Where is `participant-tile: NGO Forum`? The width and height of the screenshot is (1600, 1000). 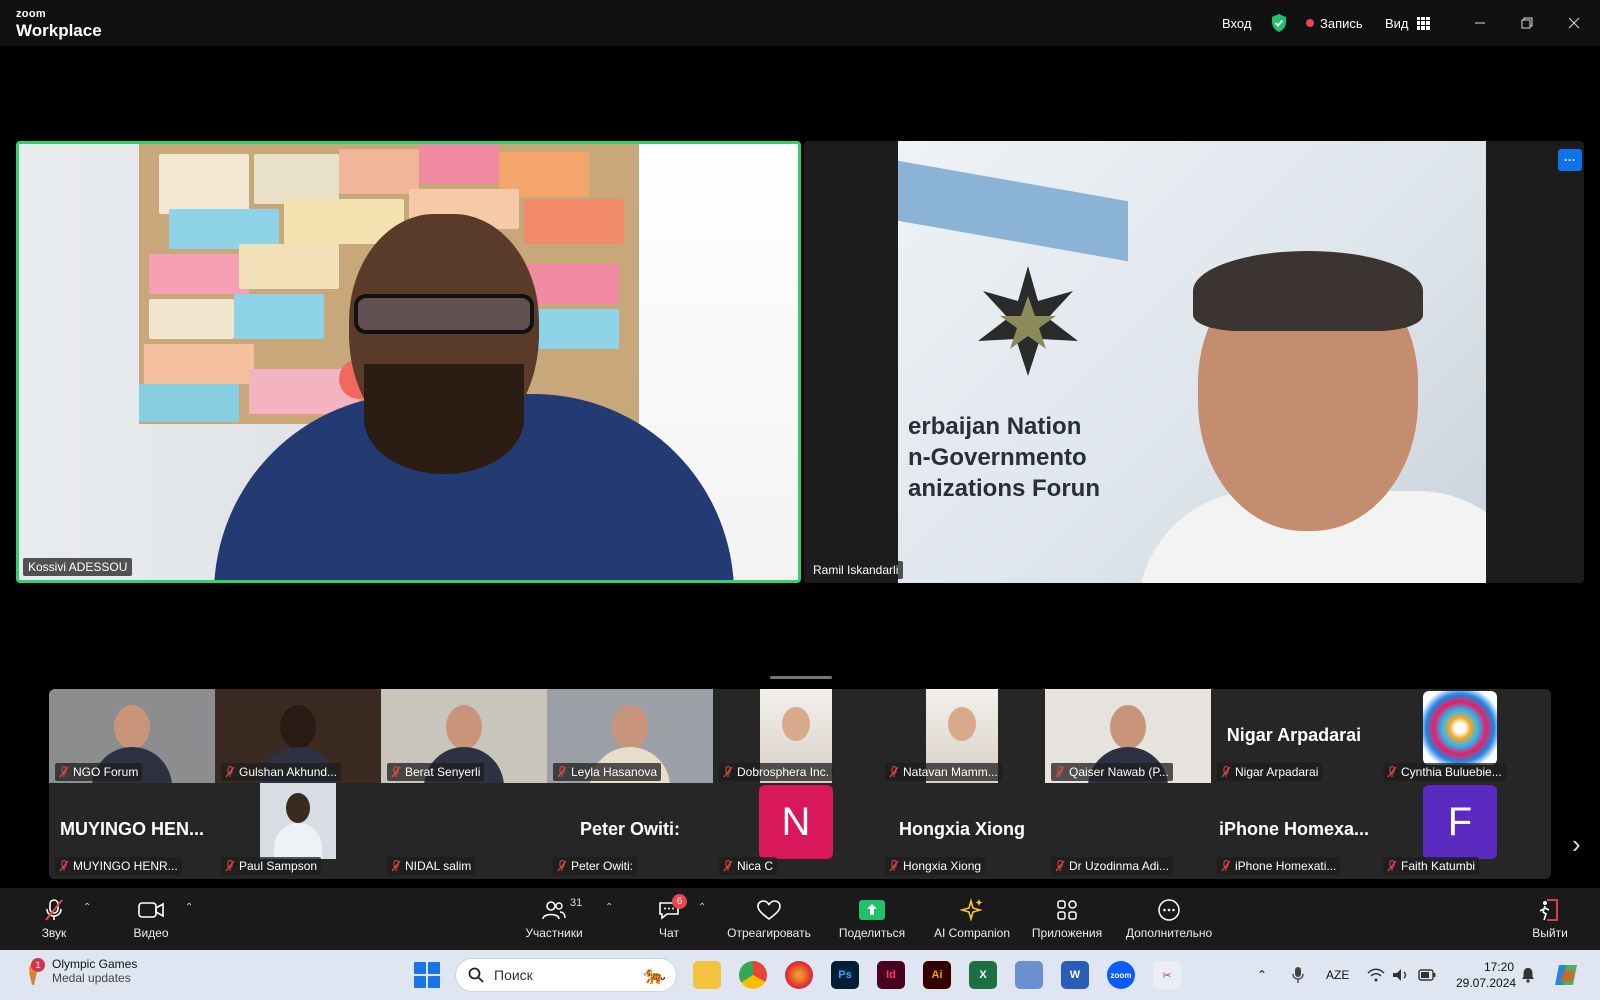
participant-tile: NGO Forum is located at coordinates (132, 736).